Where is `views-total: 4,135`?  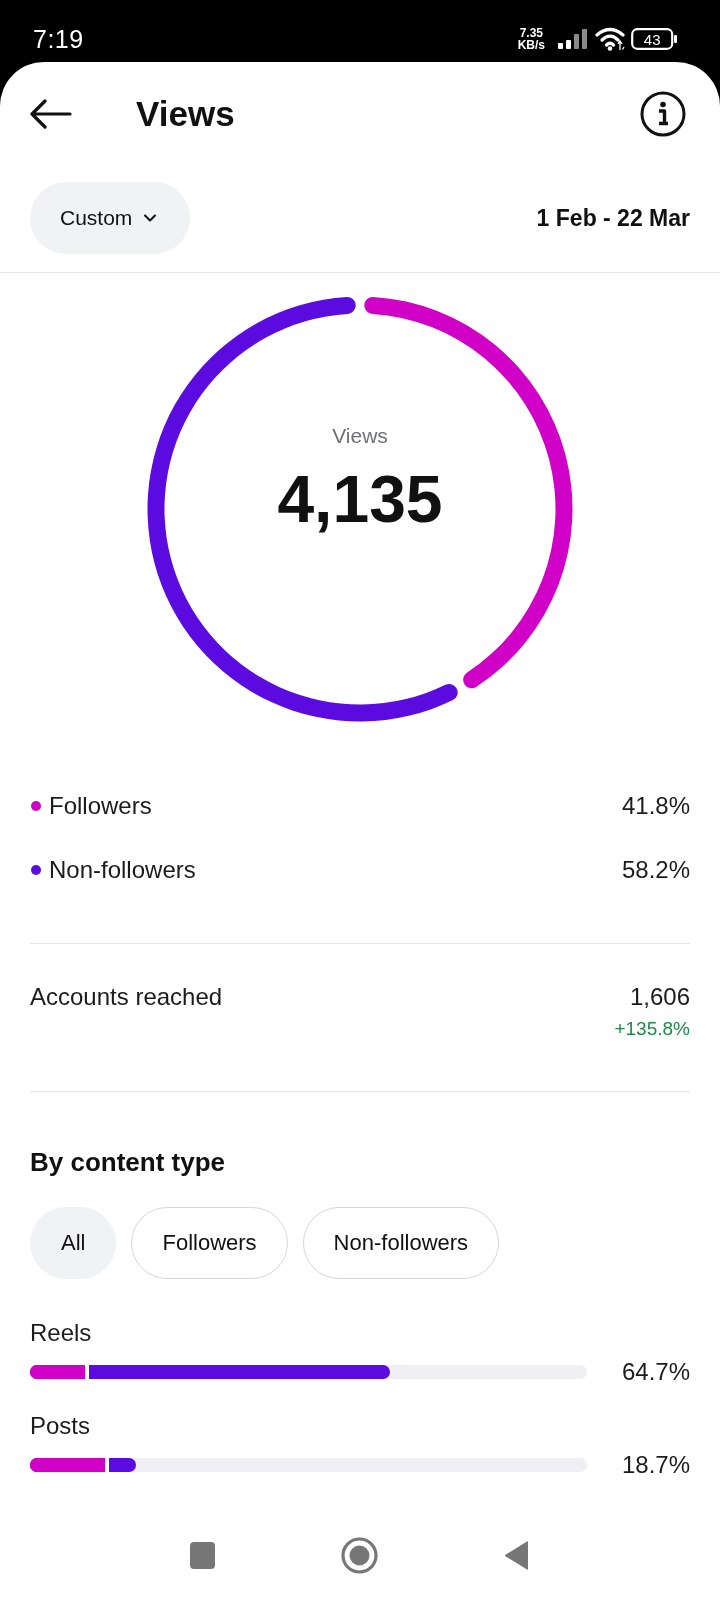 views-total: 4,135 is located at coordinates (360, 499).